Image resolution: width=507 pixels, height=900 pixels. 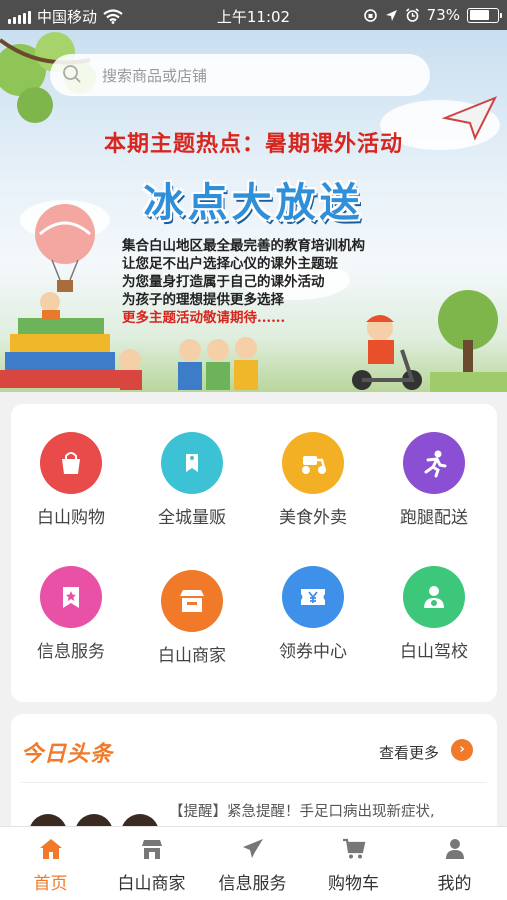 I want to click on location-icon, so click(x=391, y=15).